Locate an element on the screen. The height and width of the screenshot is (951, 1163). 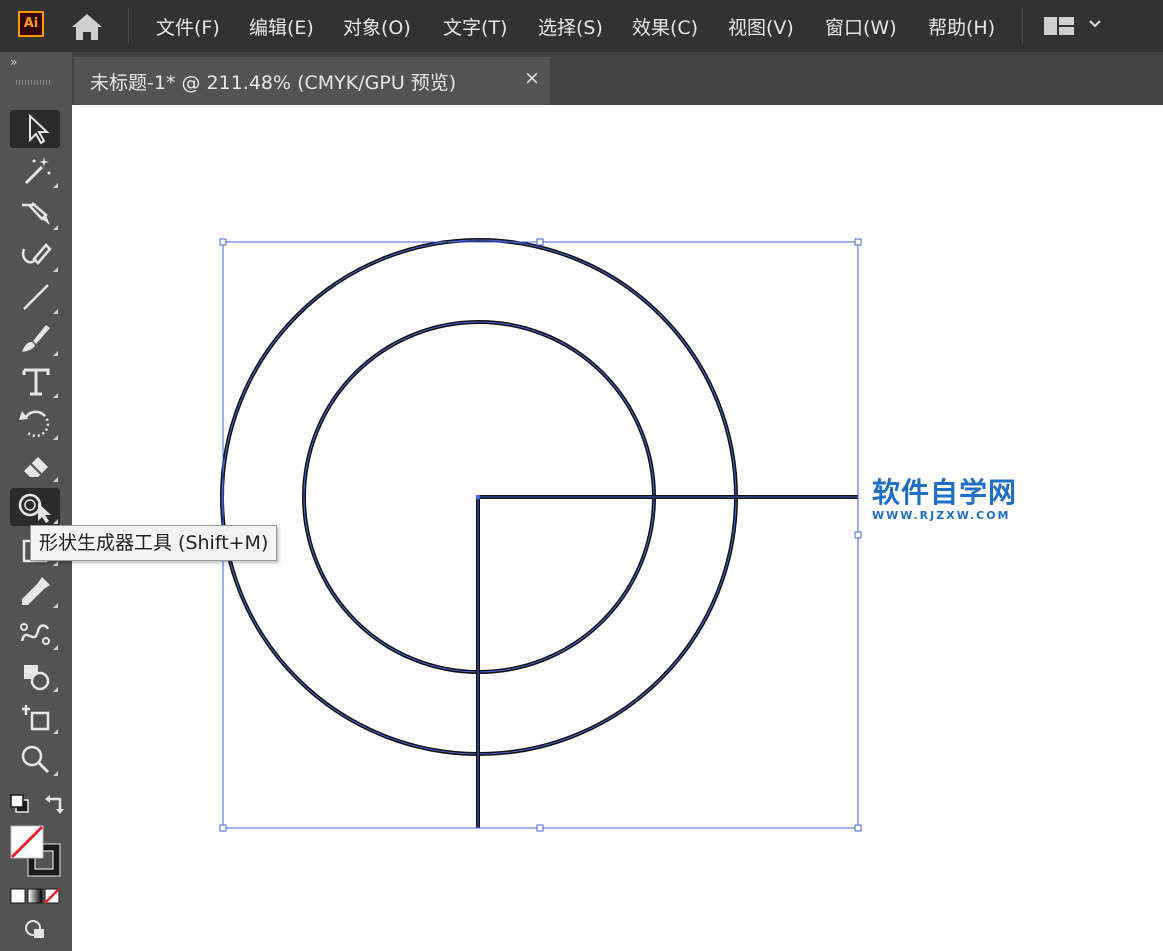
zoom-tool is located at coordinates (35, 759).